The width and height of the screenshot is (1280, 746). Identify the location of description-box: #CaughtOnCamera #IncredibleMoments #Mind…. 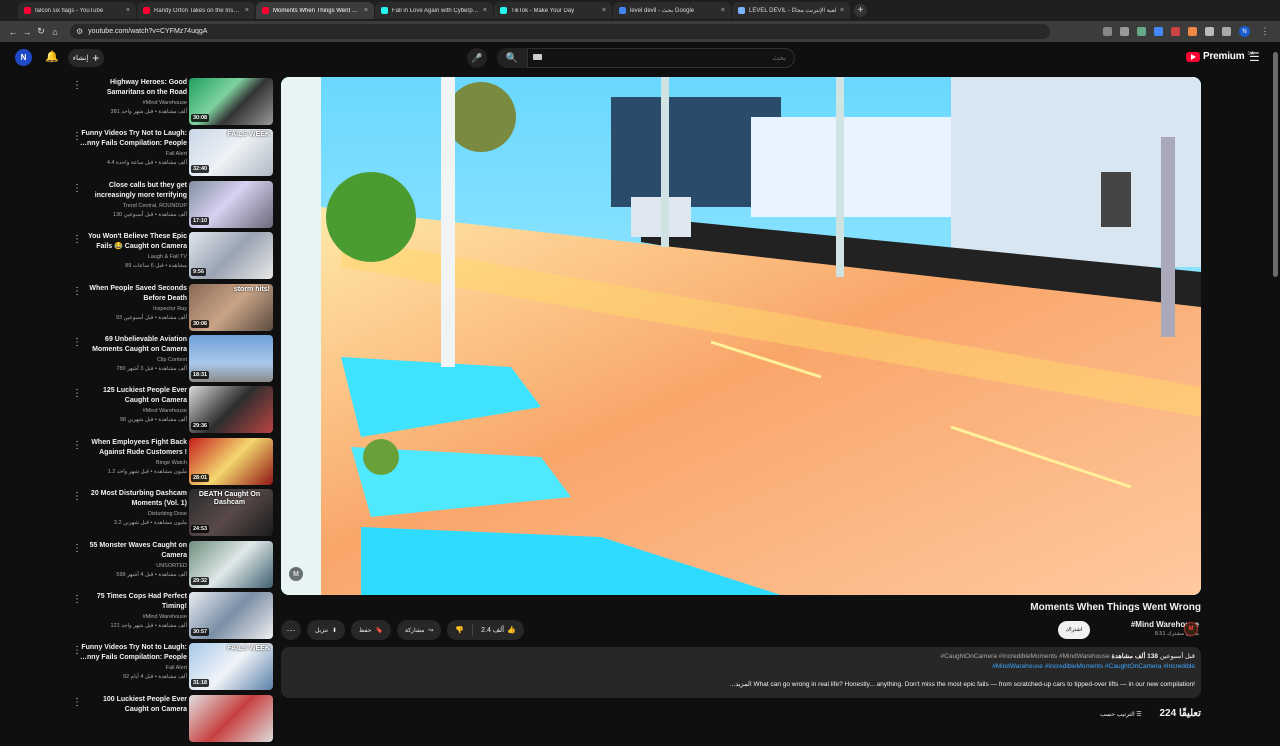
(741, 672).